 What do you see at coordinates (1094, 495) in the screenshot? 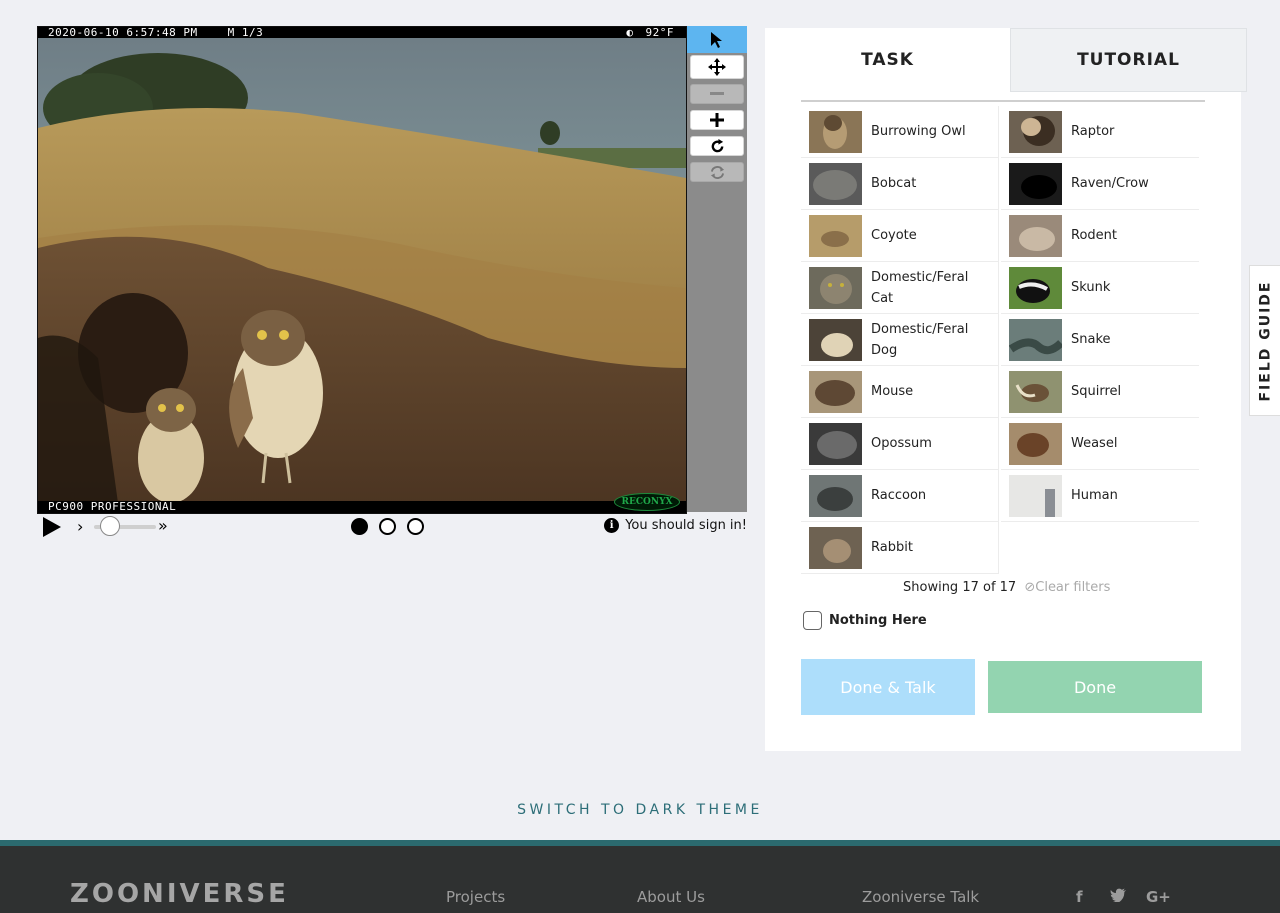
I see `choice-label: Human` at bounding box center [1094, 495].